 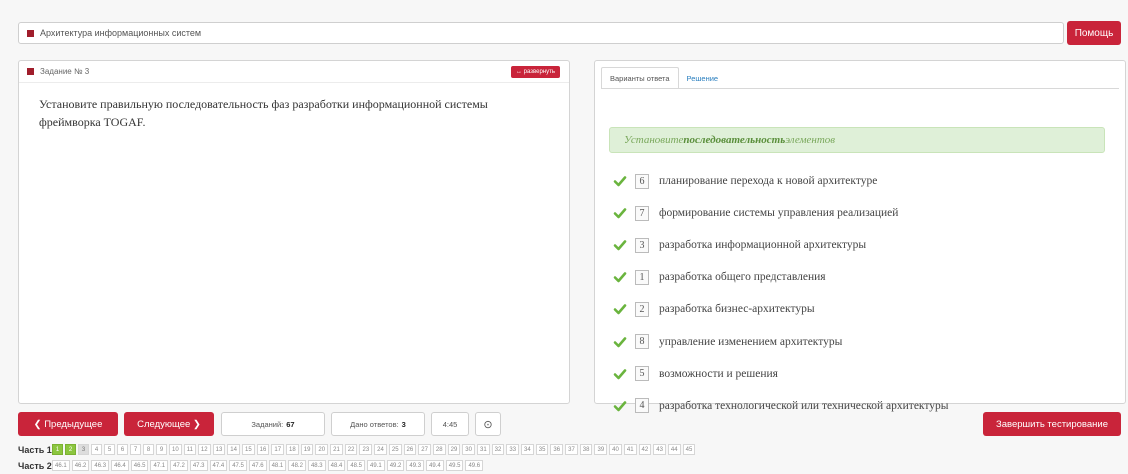 What do you see at coordinates (642, 406) in the screenshot?
I see `order-number: 4` at bounding box center [642, 406].